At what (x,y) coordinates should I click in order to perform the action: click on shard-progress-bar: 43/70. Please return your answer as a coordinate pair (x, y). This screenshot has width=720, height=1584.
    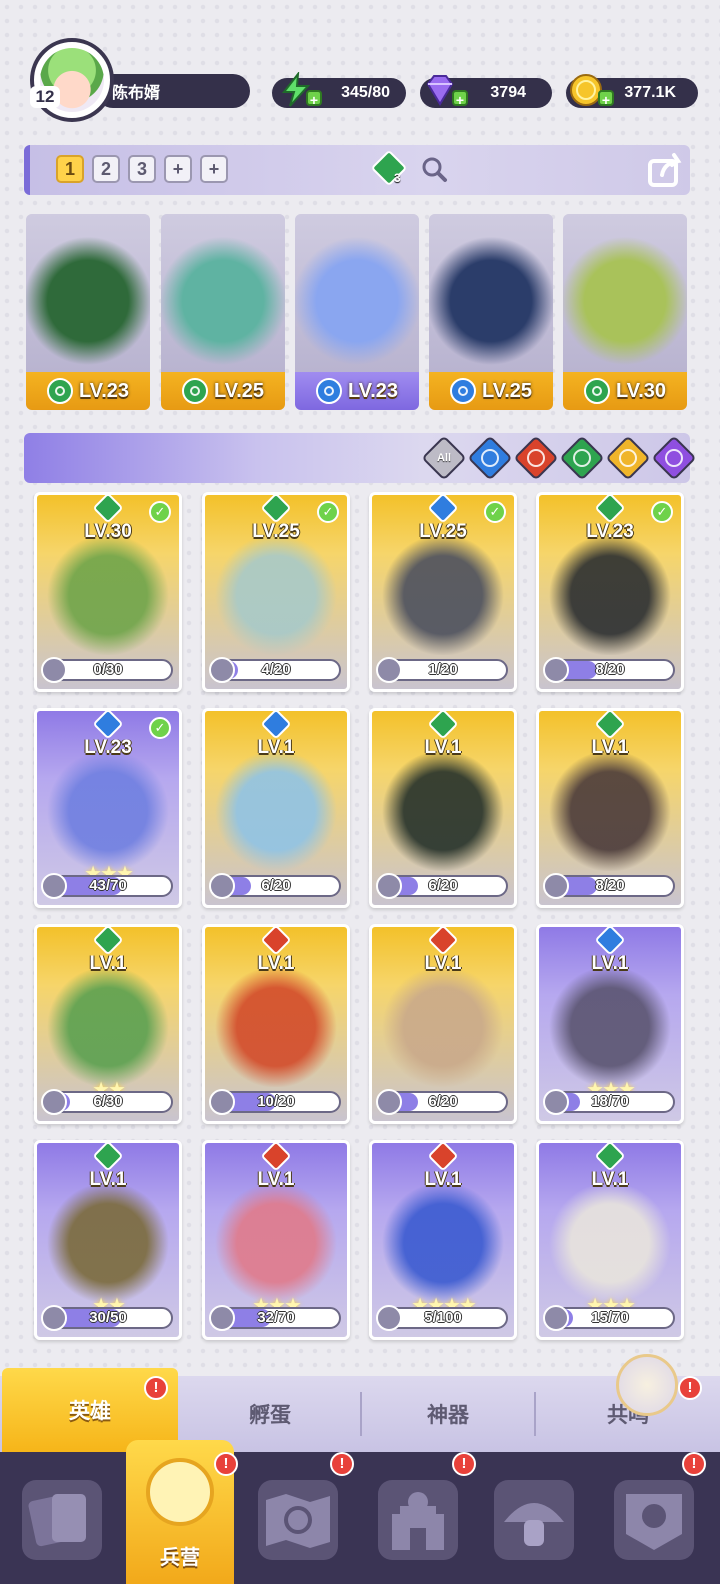
    Looking at the image, I should click on (107, 886).